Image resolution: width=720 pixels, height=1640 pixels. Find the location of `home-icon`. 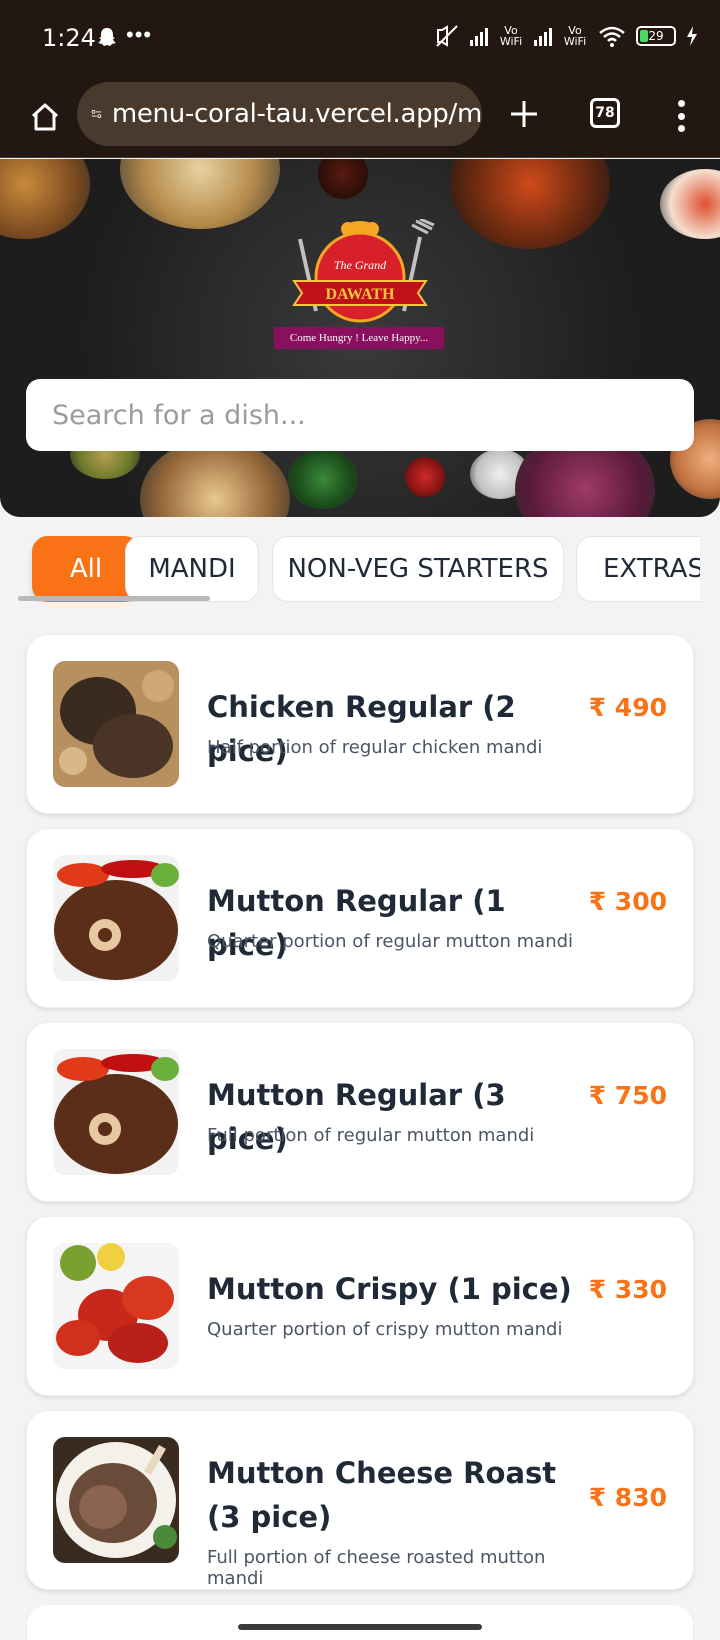

home-icon is located at coordinates (45, 117).